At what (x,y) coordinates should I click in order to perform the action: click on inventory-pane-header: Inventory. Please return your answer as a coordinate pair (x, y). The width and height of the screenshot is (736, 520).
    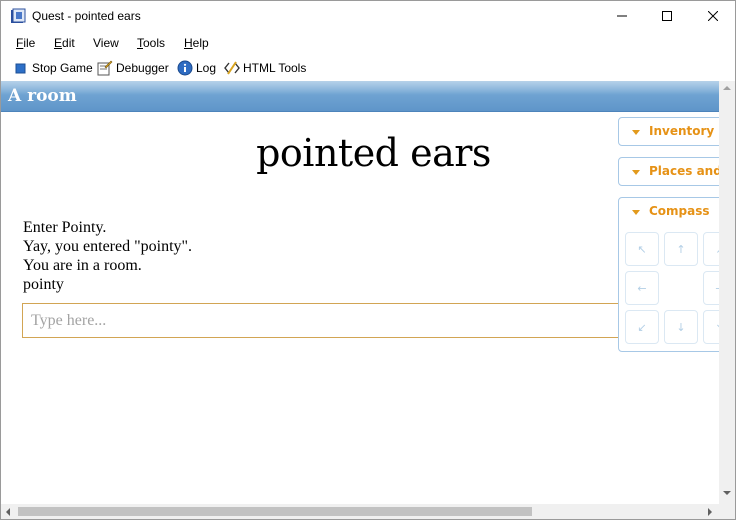
    Looking at the image, I should click on (669, 131).